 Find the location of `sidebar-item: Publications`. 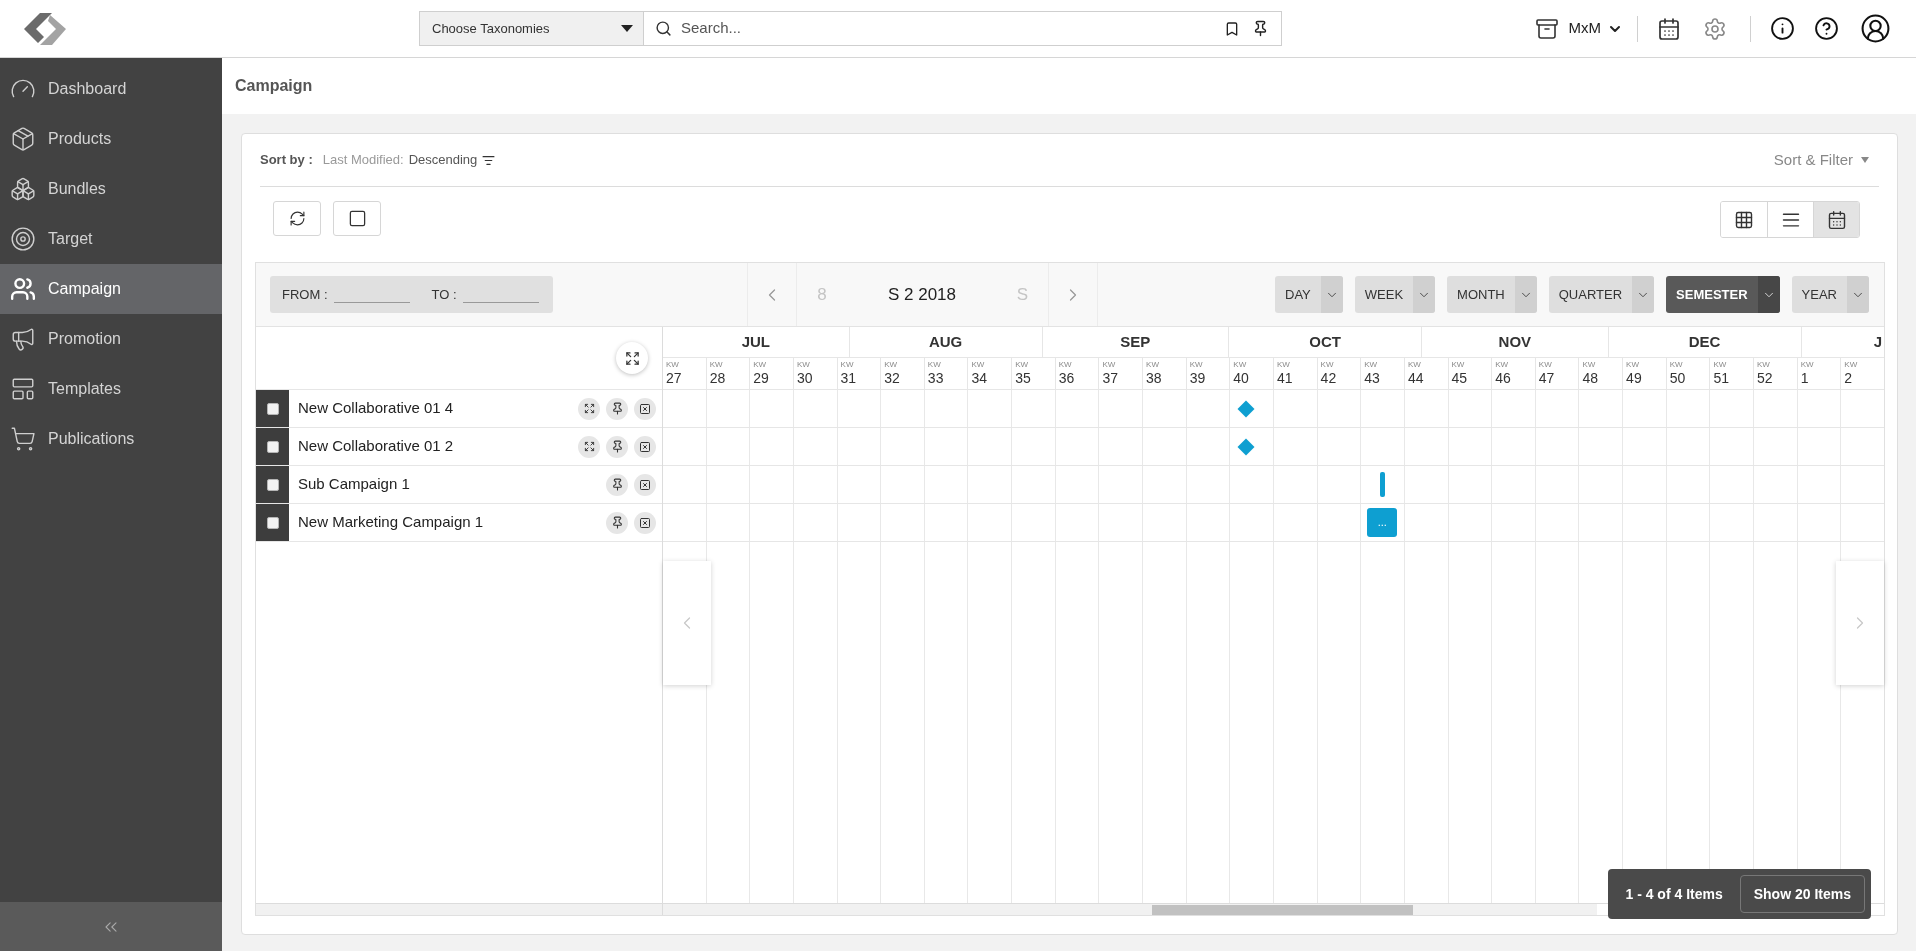

sidebar-item: Publications is located at coordinates (111, 439).